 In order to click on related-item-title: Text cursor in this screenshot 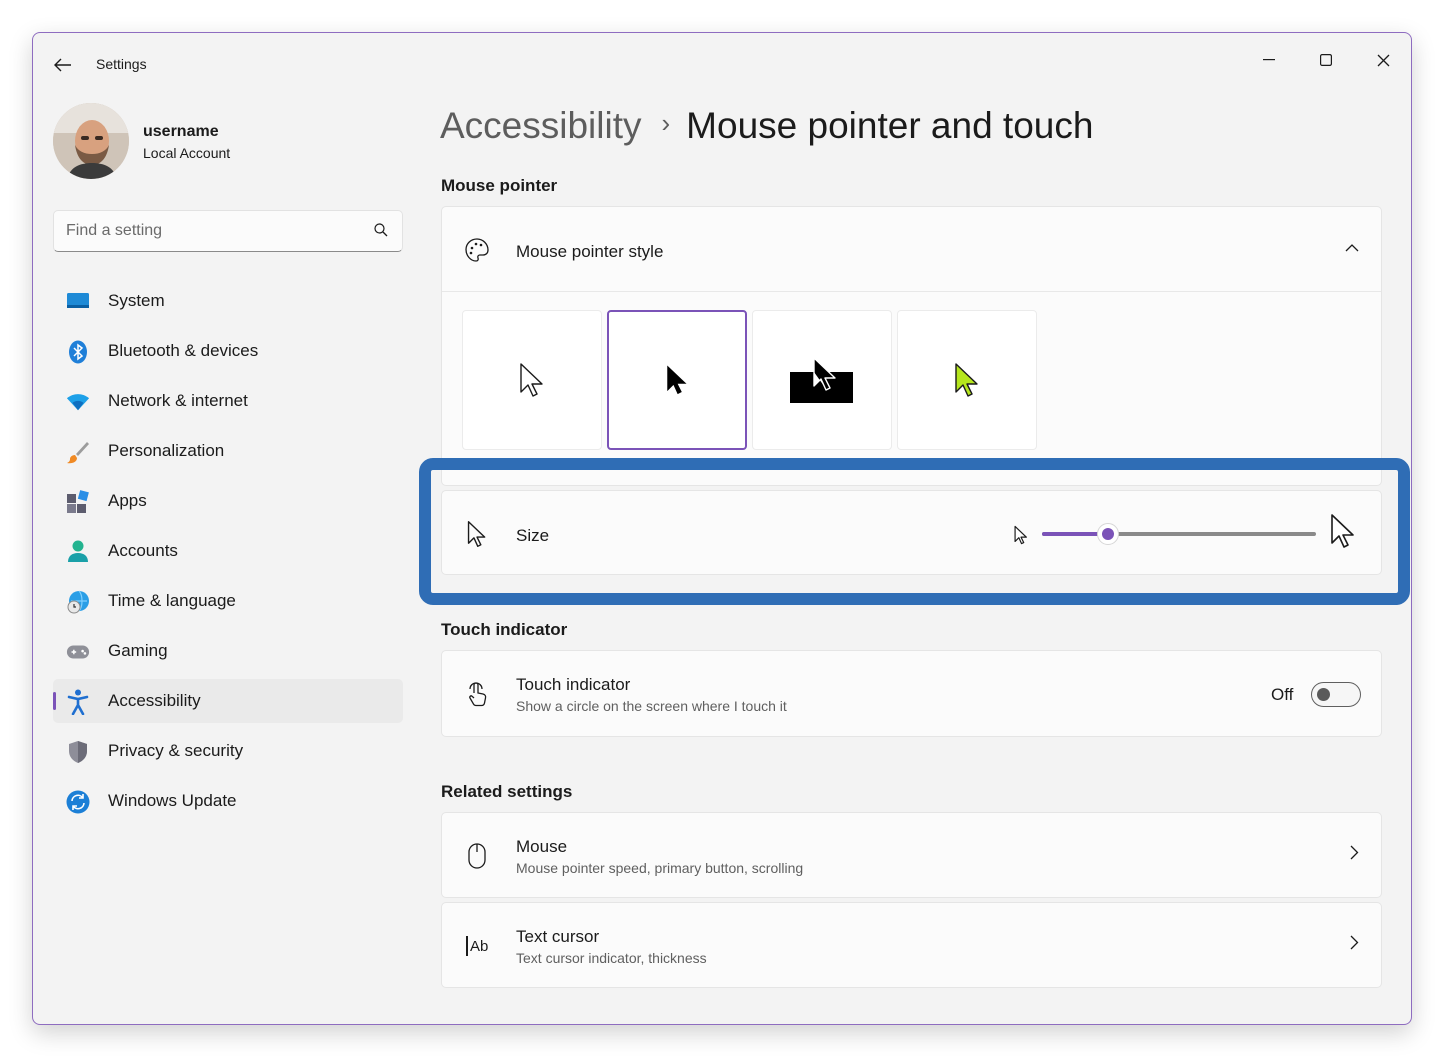, I will do `click(558, 936)`.